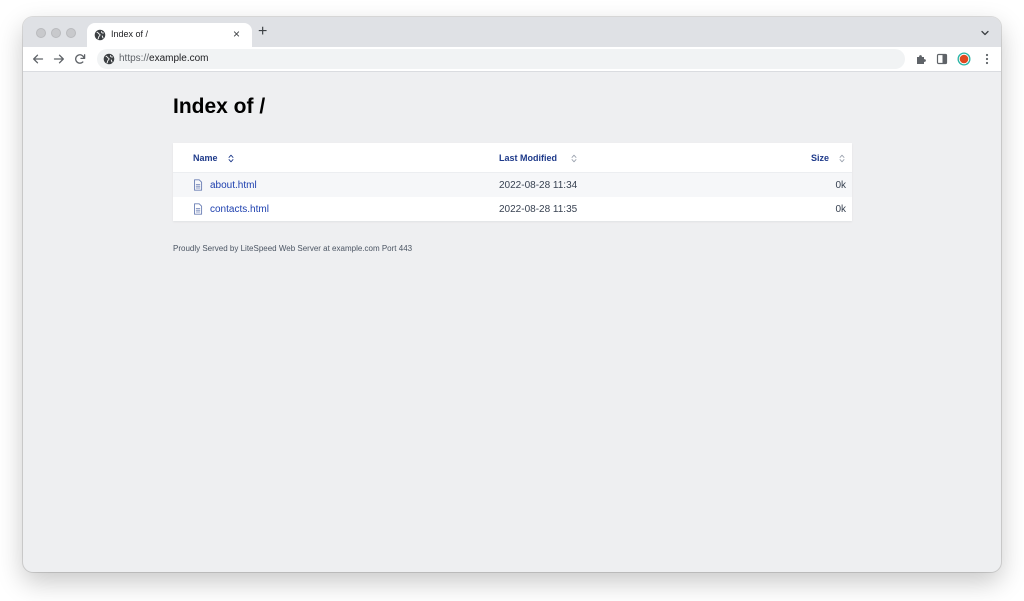 The width and height of the screenshot is (1024, 601). I want to click on address-url: https://example.com, so click(163, 58).